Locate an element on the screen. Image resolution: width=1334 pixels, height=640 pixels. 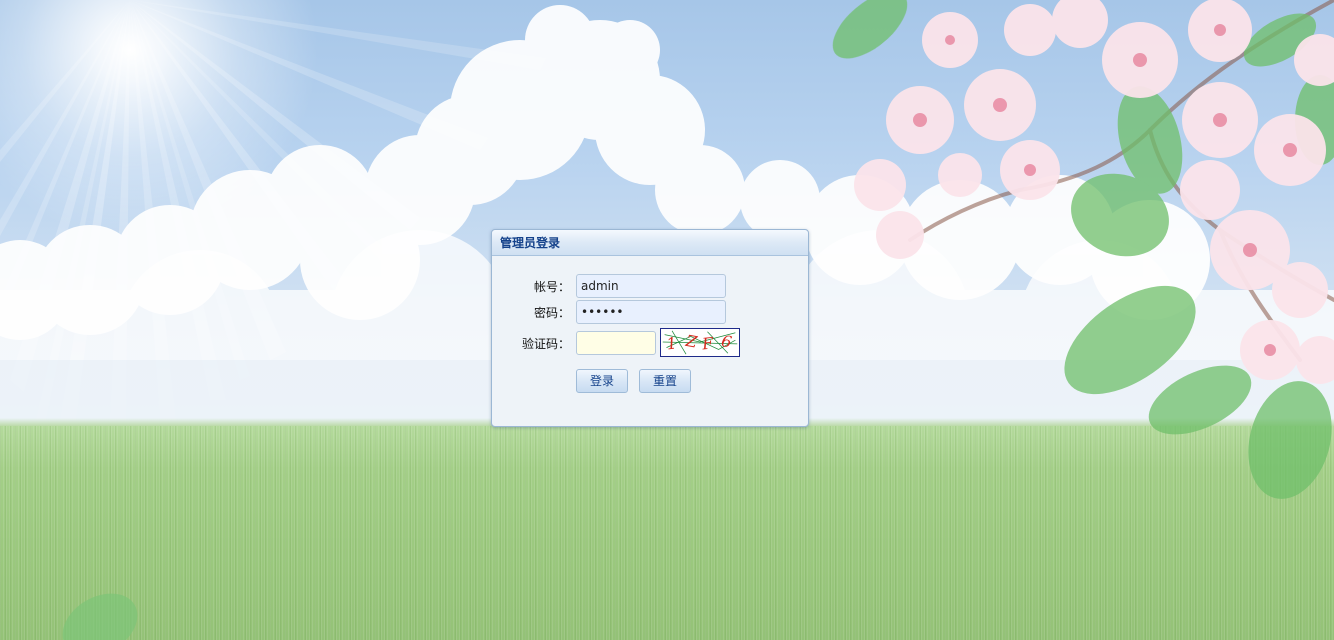
captcha-input is located at coordinates (616, 343).